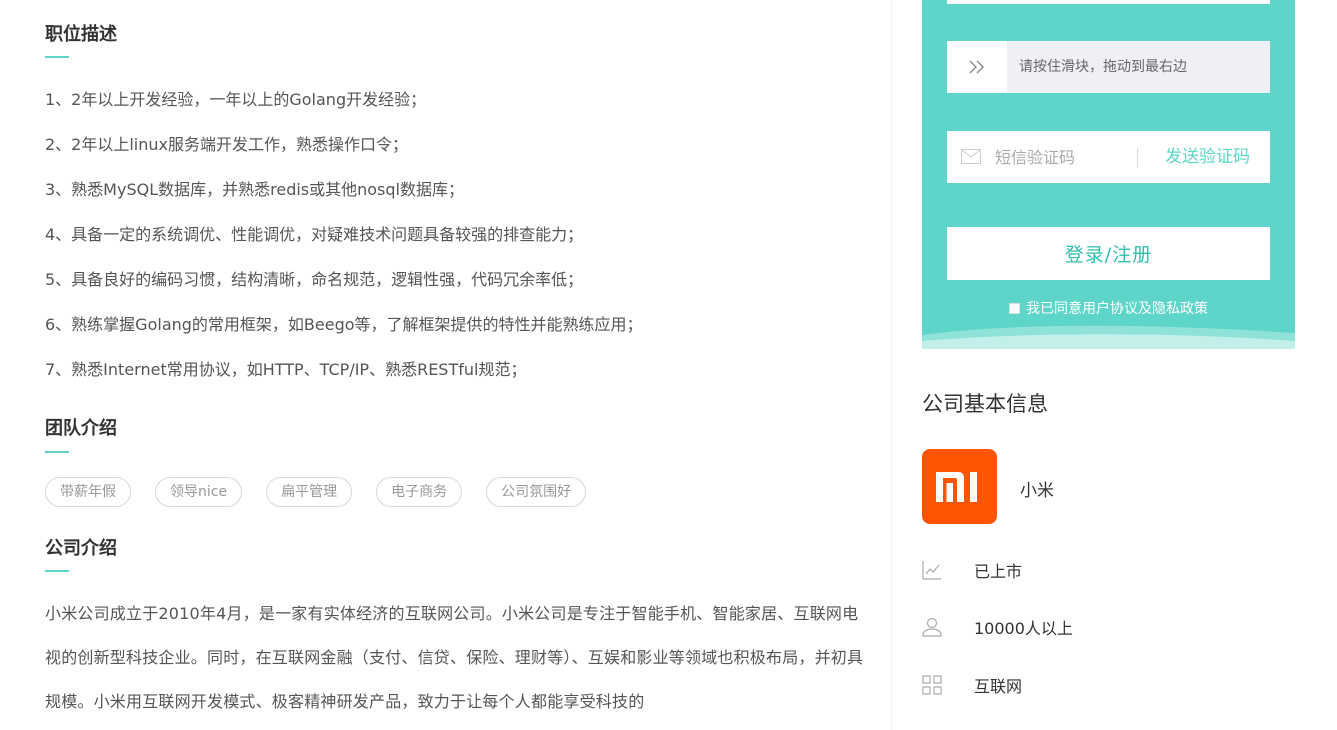  What do you see at coordinates (419, 492) in the screenshot?
I see `team-tag: 电子商务` at bounding box center [419, 492].